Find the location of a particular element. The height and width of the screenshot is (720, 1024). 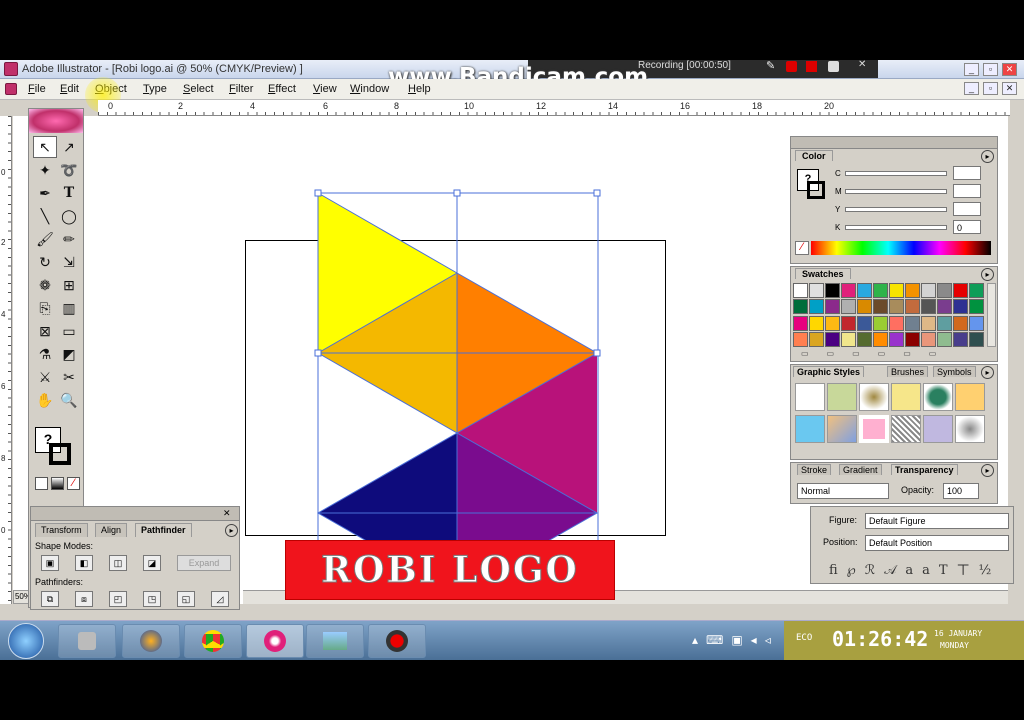

camera-icon is located at coordinates (833, 66).